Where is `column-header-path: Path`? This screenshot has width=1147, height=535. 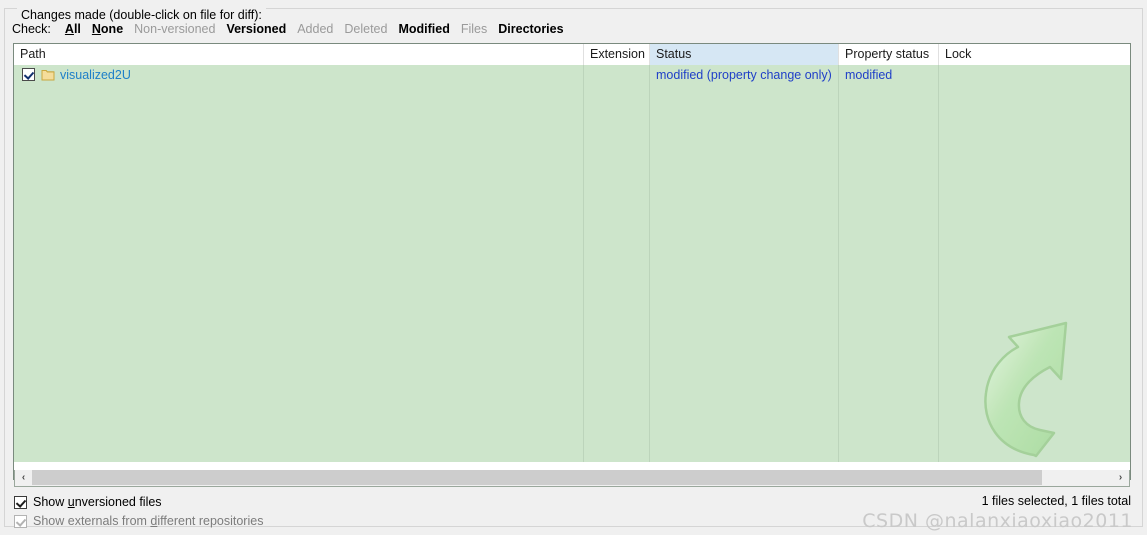 column-header-path: Path is located at coordinates (299, 54).